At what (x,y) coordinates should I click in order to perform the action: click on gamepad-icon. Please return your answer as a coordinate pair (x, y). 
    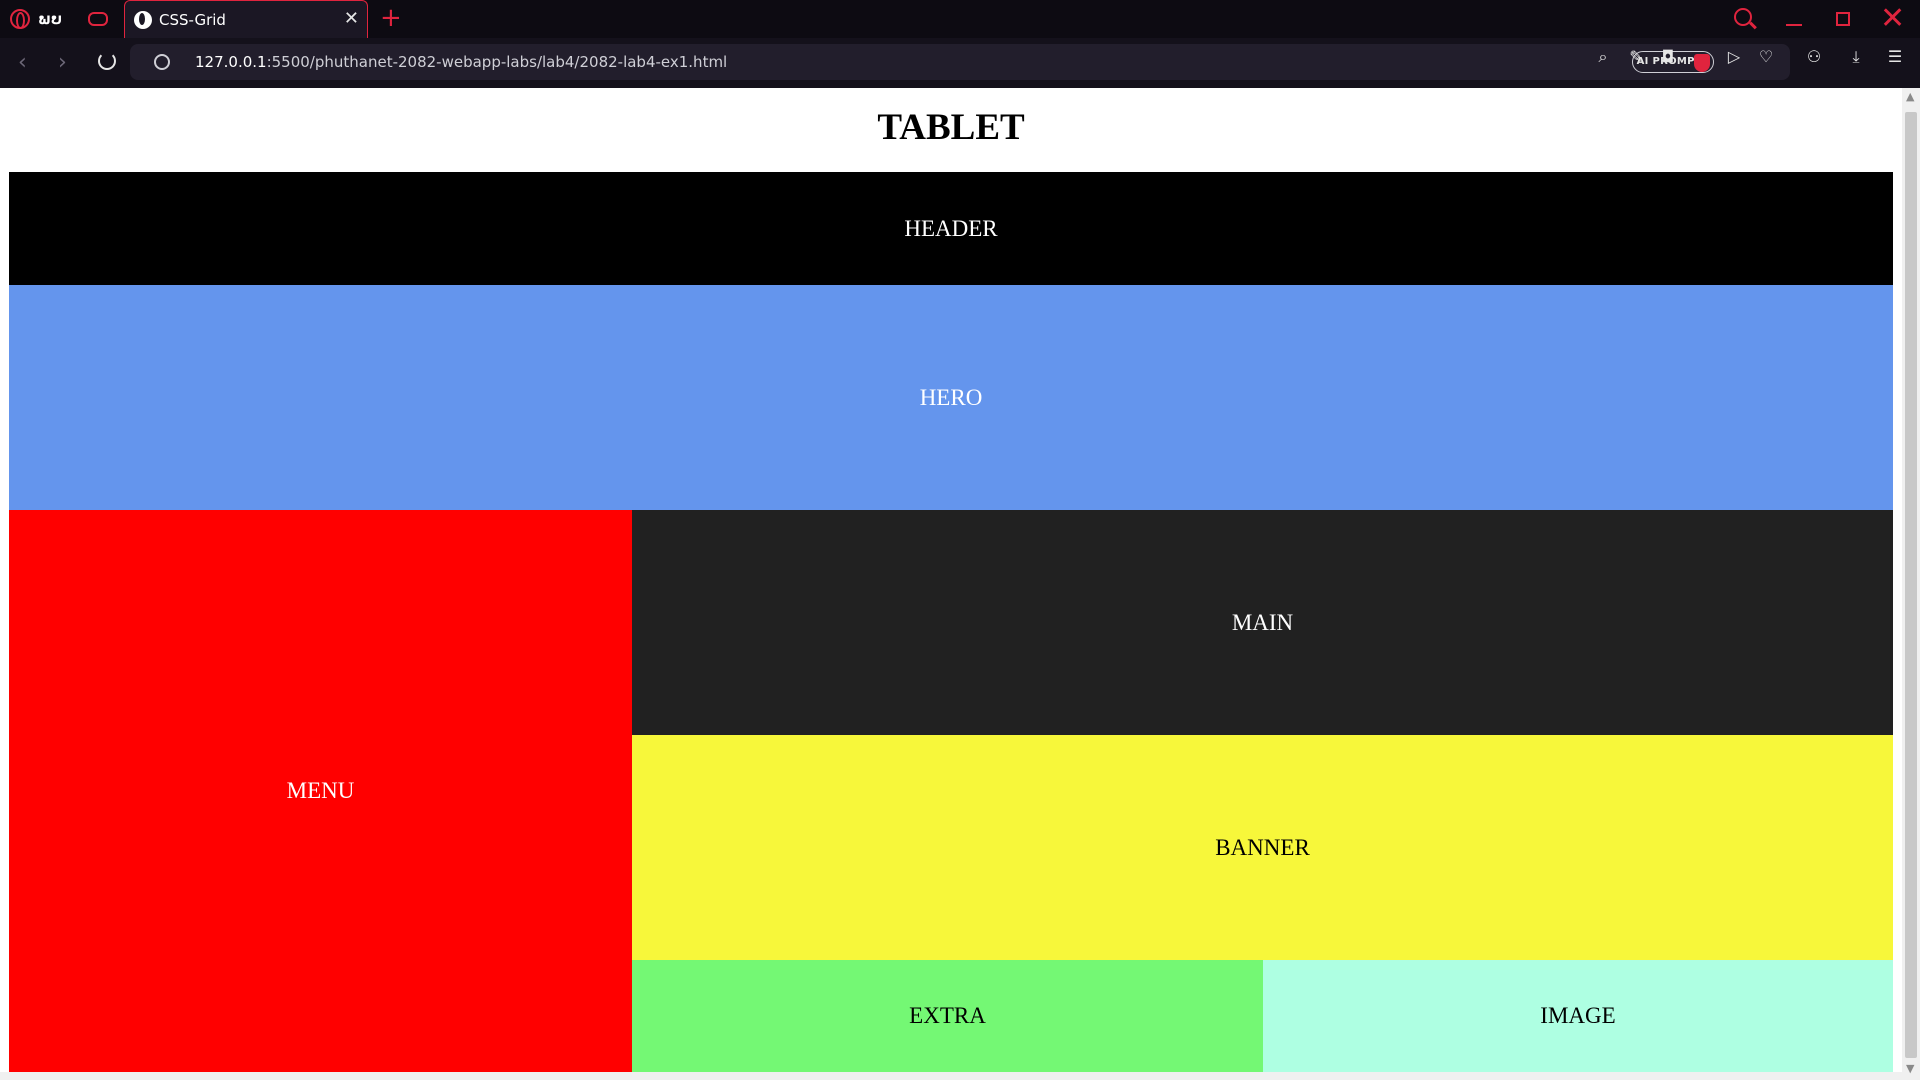
    Looking at the image, I should click on (98, 19).